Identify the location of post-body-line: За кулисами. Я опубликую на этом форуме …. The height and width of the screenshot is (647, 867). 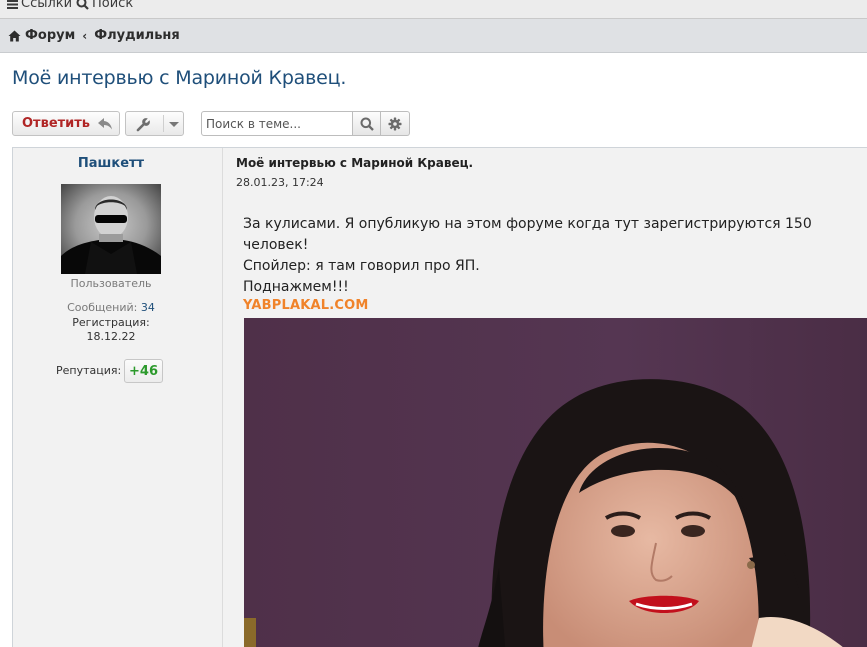
(527, 234).